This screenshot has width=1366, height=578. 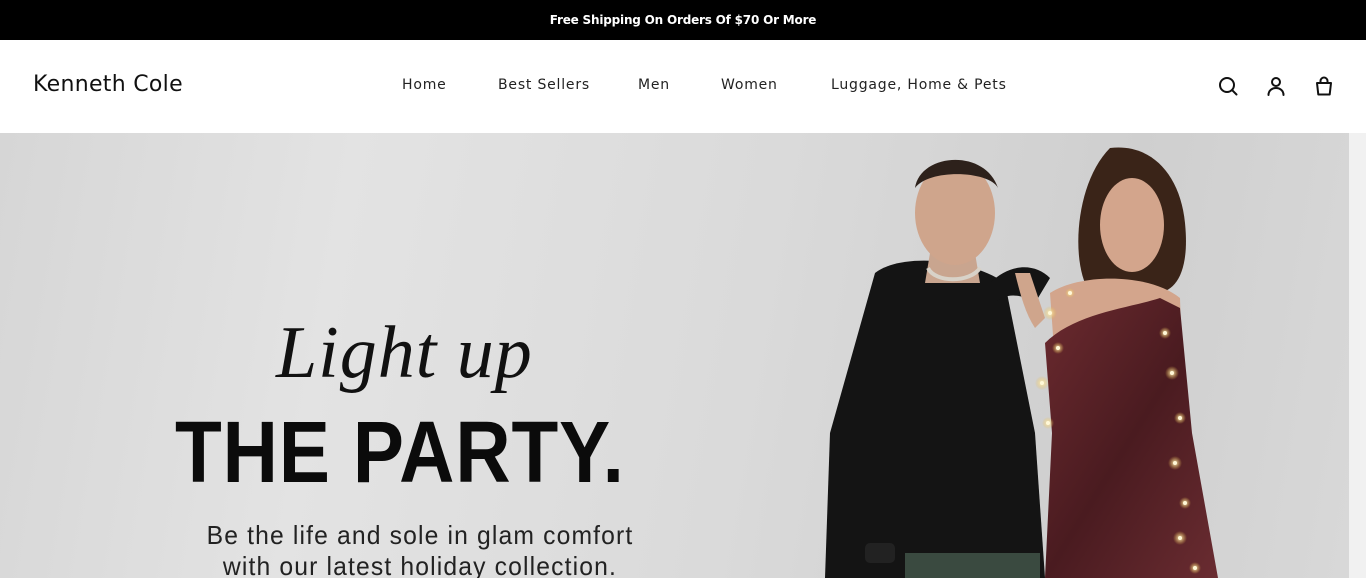 What do you see at coordinates (404, 353) in the screenshot?
I see `hero-script-line: Light up` at bounding box center [404, 353].